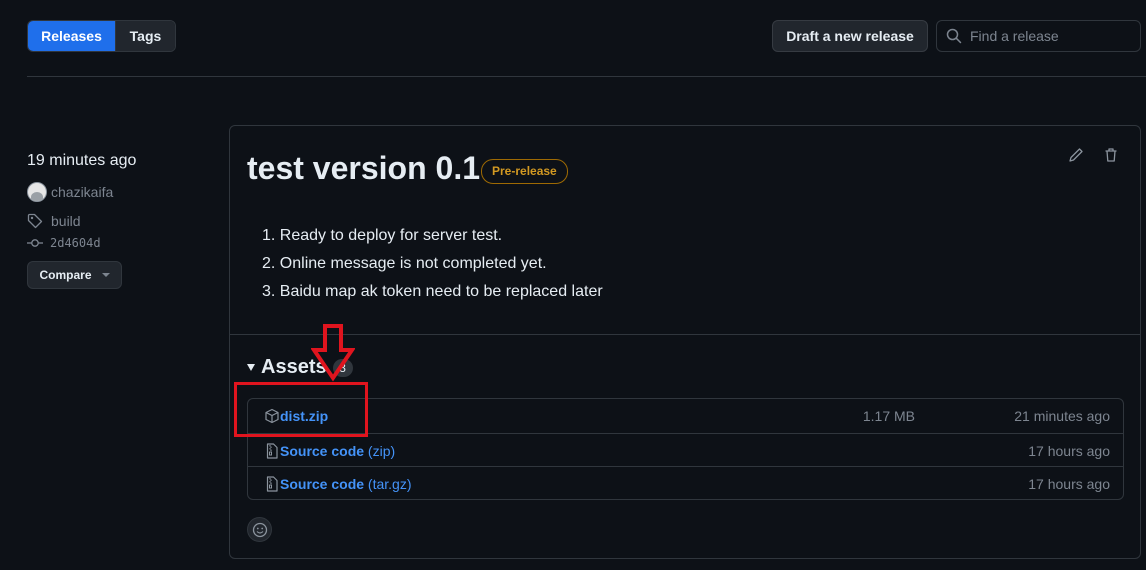 This screenshot has height=570, width=1146. I want to click on compare-label: Compare, so click(65, 275).